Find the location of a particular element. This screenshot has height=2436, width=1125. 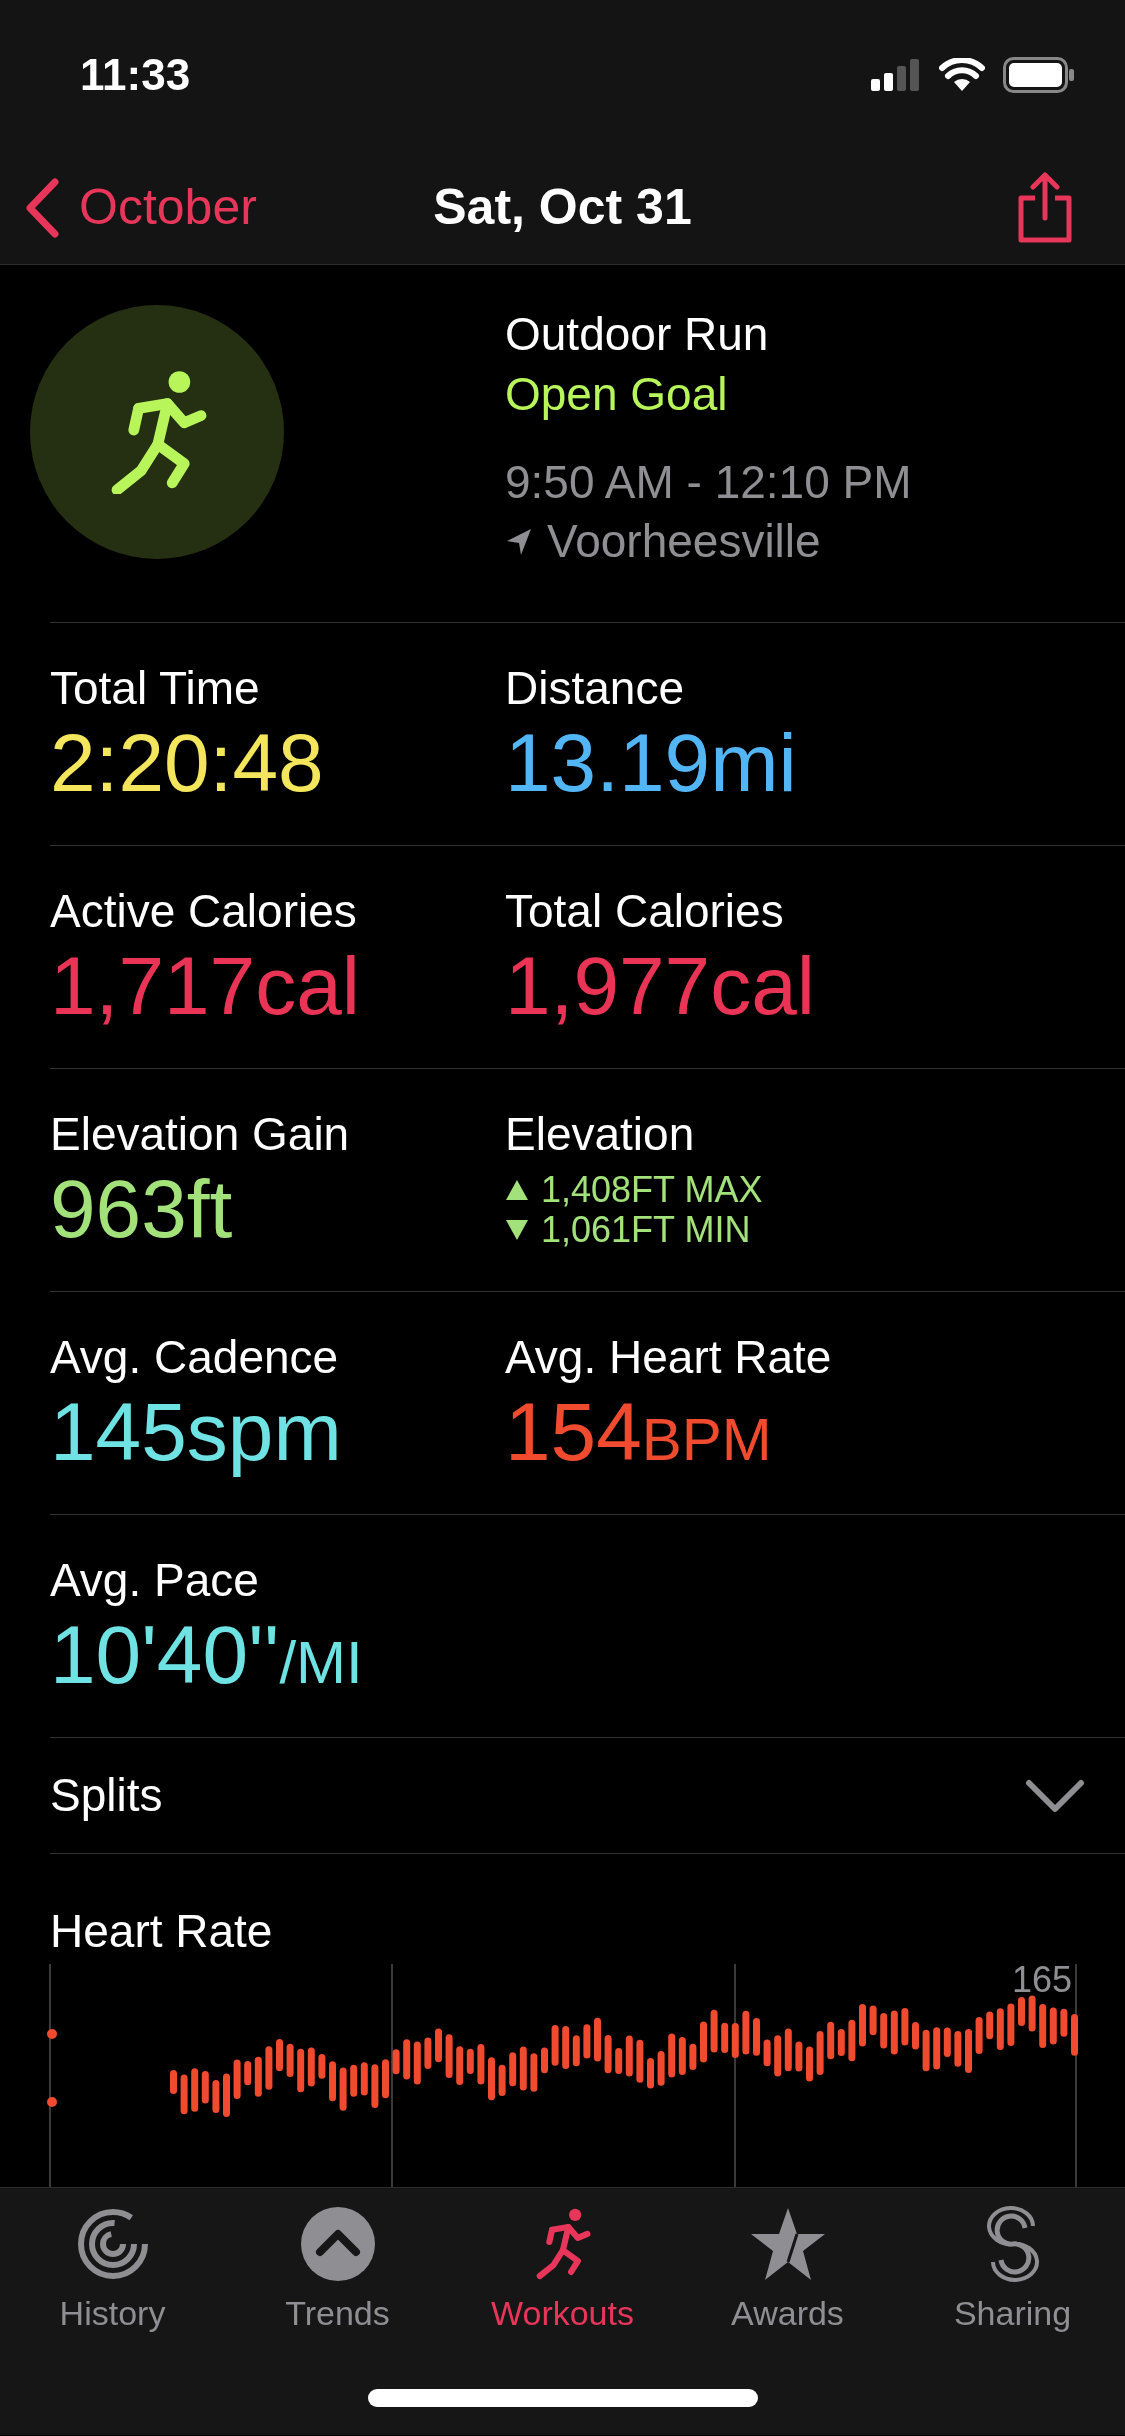

trends-chevron-icon is located at coordinates (337, 2244).